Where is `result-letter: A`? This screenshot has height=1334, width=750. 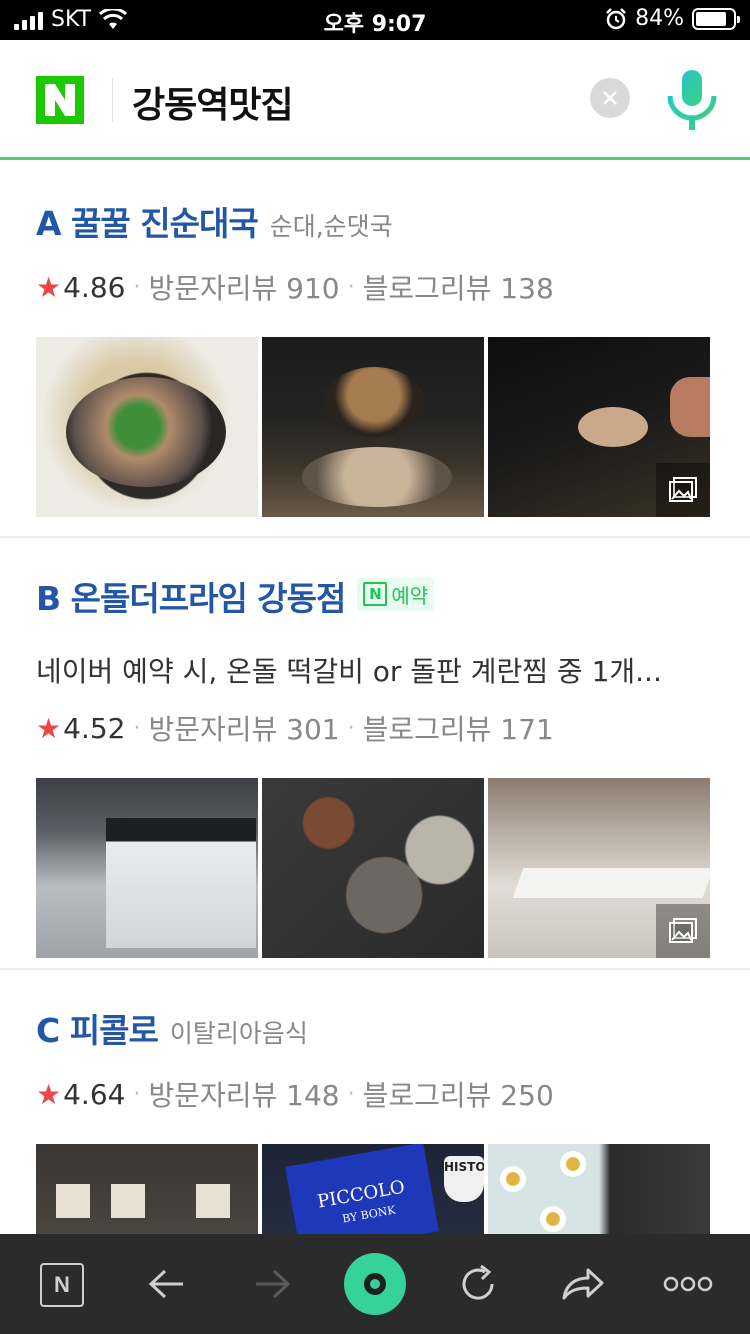 result-letter: A is located at coordinates (49, 223).